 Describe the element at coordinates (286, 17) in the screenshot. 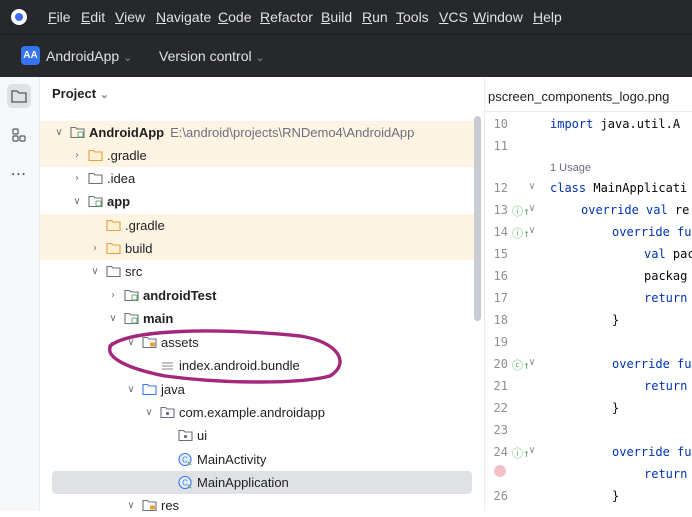

I see `menu-refactor: Refactor` at that location.